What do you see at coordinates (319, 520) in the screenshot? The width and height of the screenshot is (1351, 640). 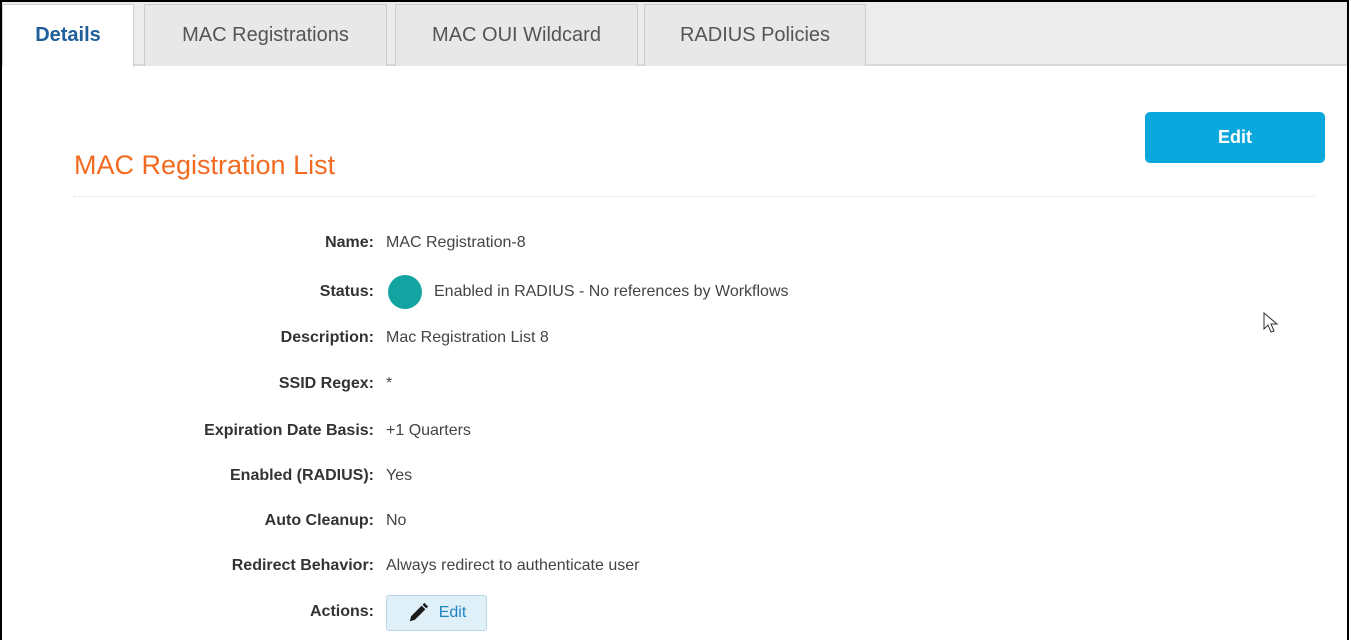 I see `auto-cleanup-label: Auto Cleanup:` at bounding box center [319, 520].